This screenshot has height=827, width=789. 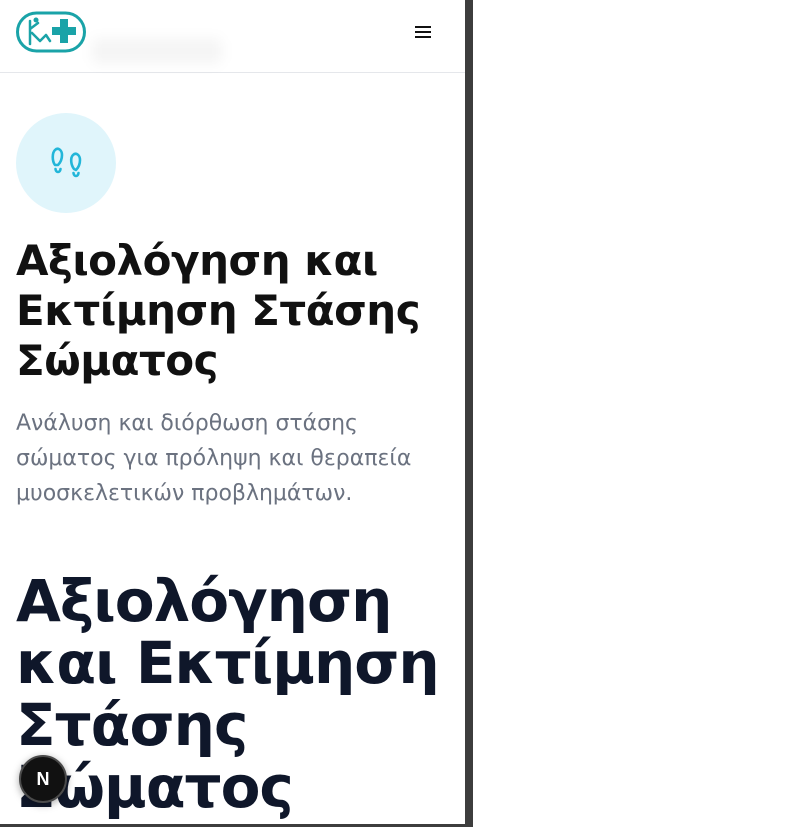 What do you see at coordinates (157, 51) in the screenshot?
I see `logo-text-shadow` at bounding box center [157, 51].